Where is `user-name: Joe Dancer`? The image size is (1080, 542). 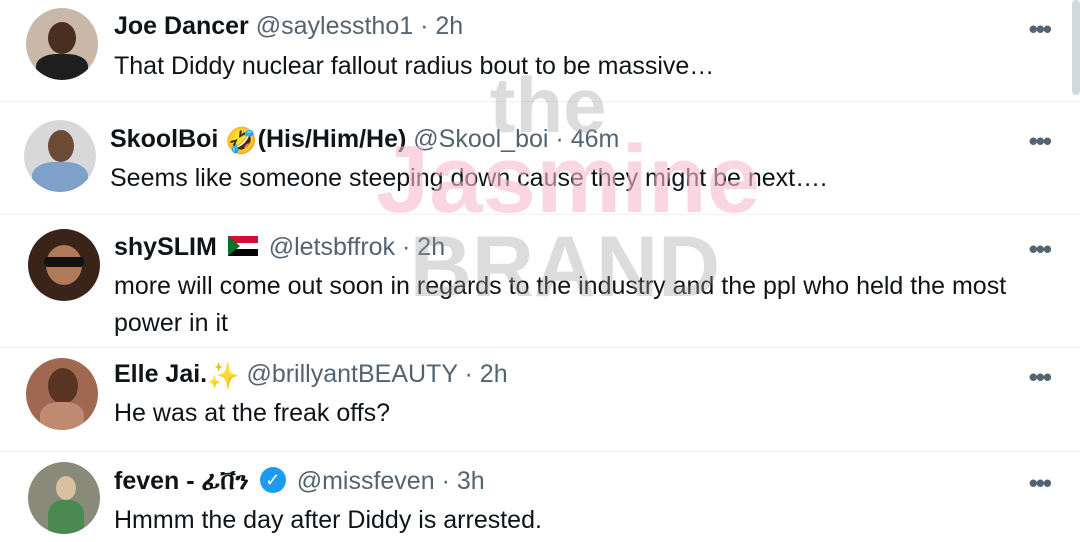
user-name: Joe Dancer is located at coordinates (181, 26).